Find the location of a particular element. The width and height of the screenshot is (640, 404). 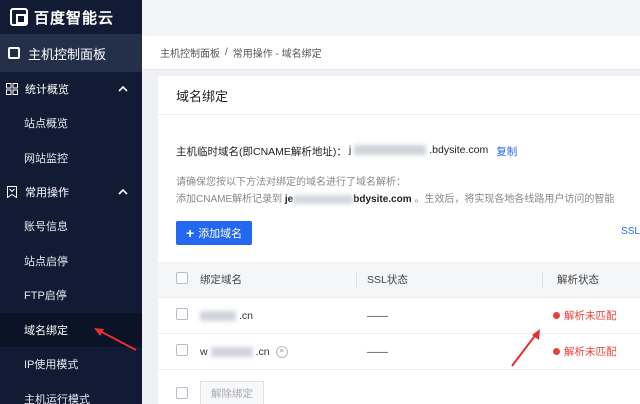

cube-icon is located at coordinates (19, 17).